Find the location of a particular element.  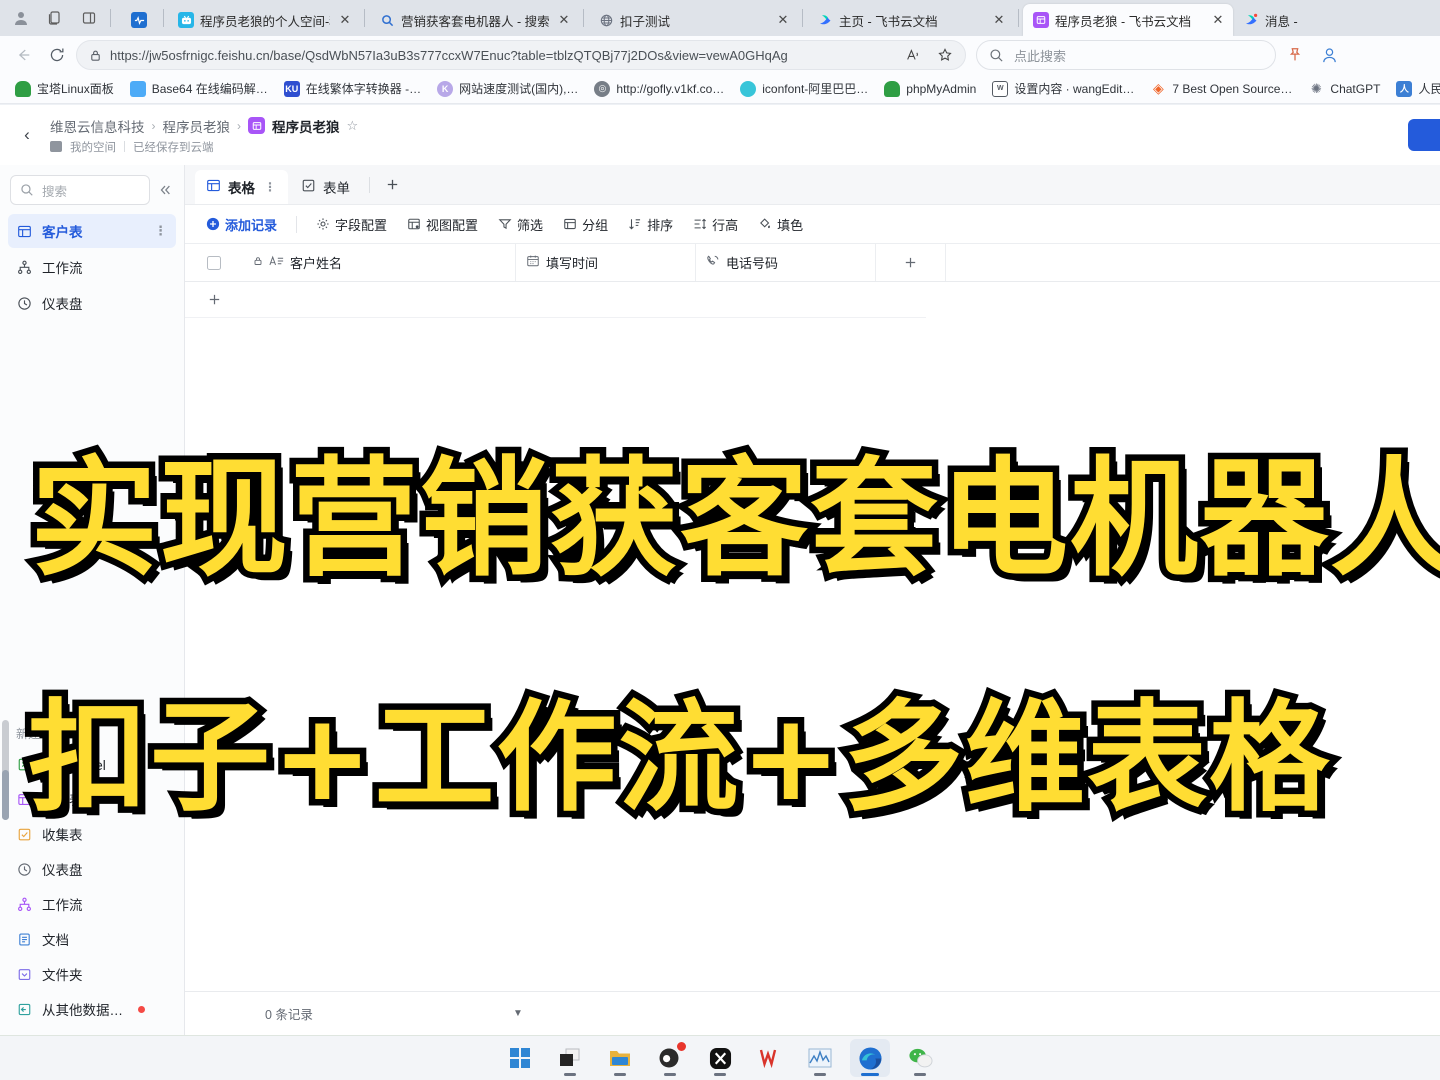

select-all-cell is located at coordinates (214, 262).